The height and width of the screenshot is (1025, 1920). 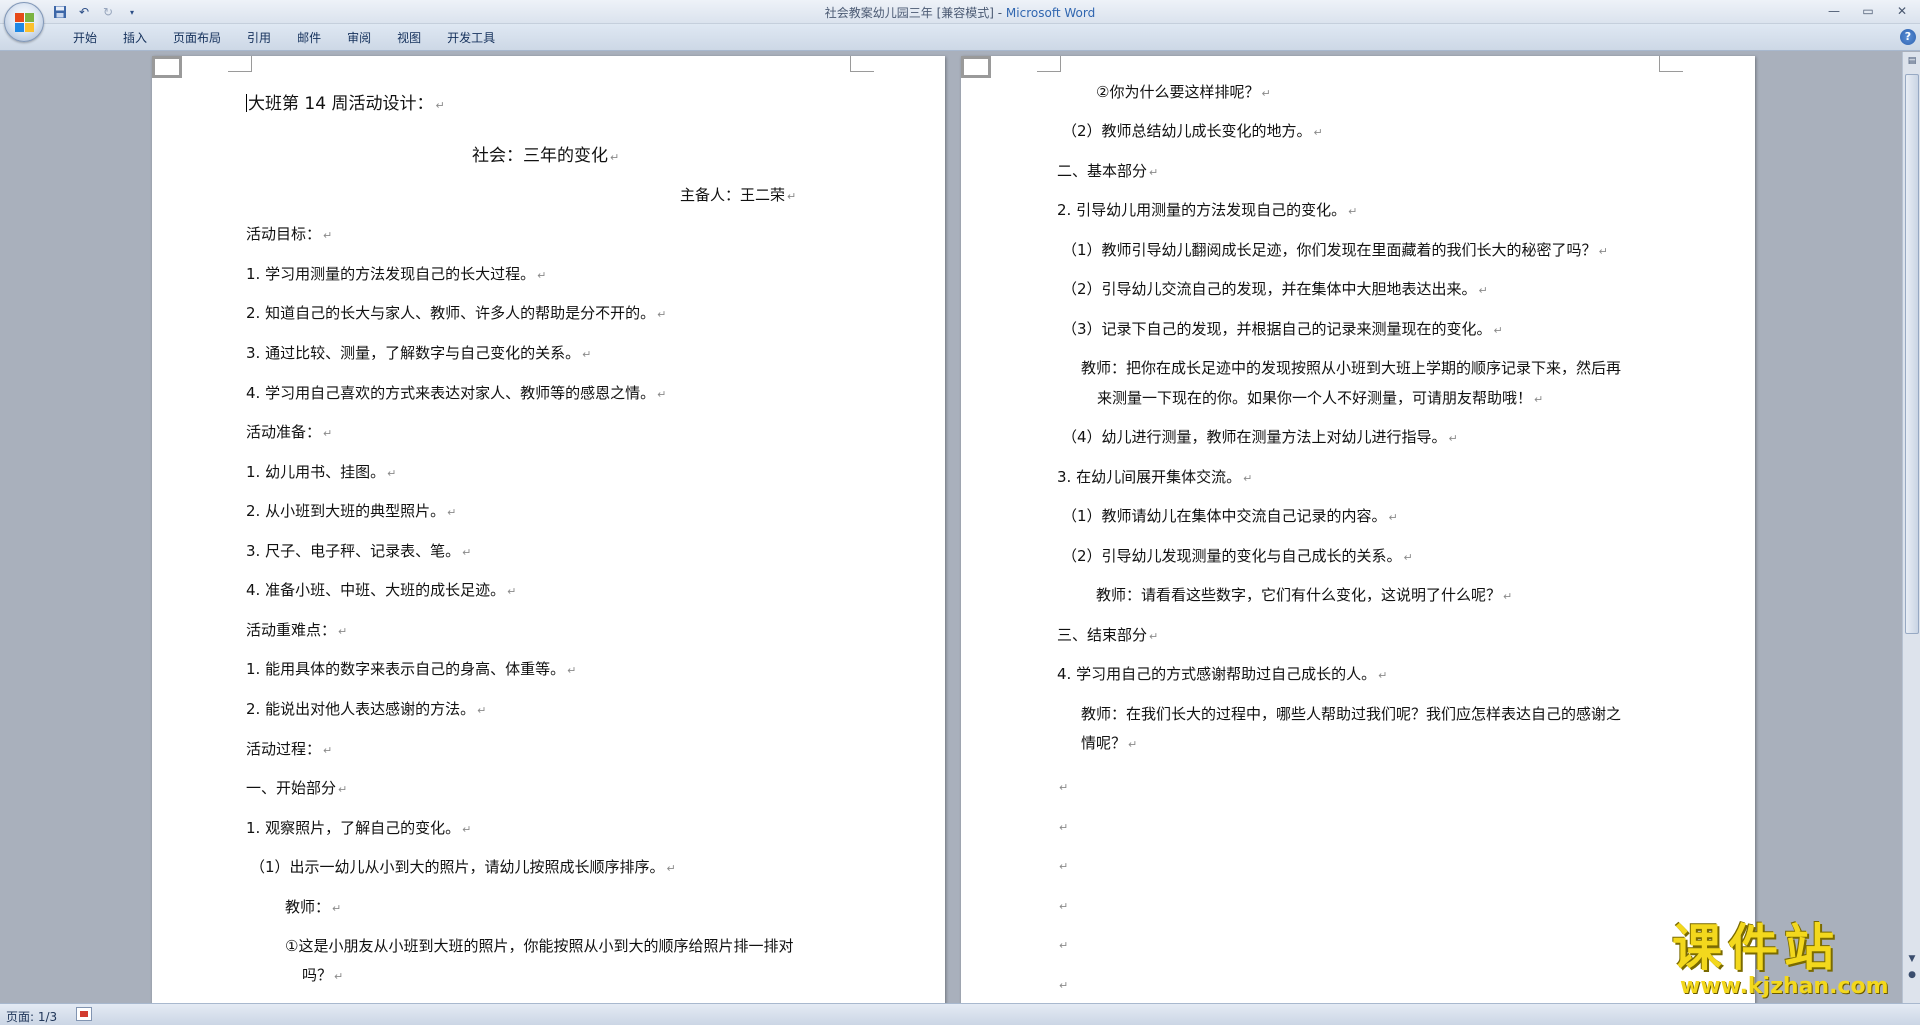 I want to click on help-icon: ?, so click(x=1908, y=37).